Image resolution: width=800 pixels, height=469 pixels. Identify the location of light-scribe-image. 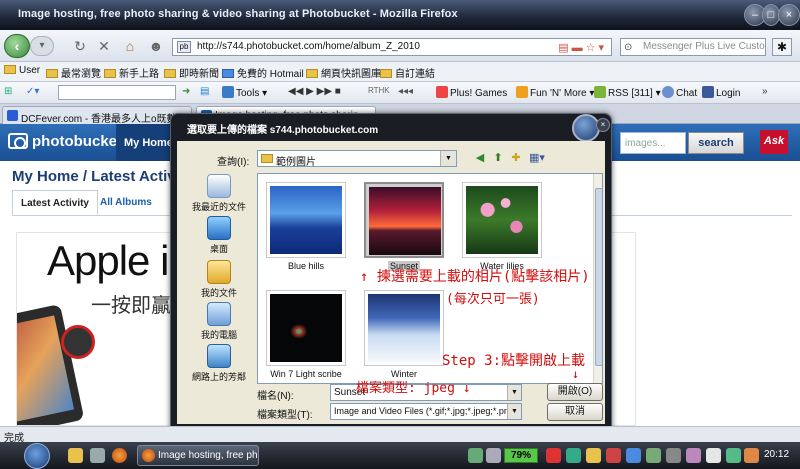
(306, 328).